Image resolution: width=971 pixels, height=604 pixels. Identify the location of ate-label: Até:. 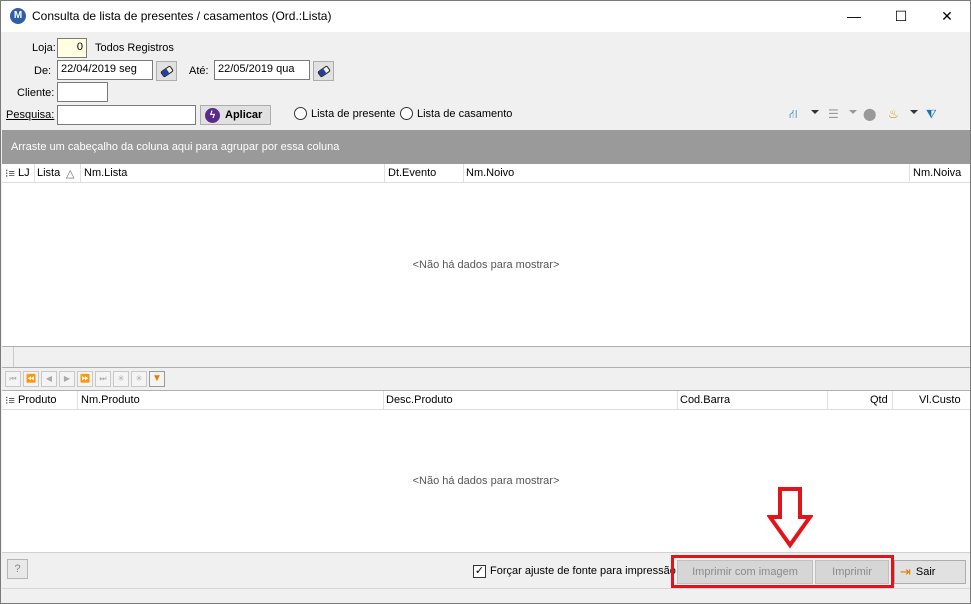
(199, 71).